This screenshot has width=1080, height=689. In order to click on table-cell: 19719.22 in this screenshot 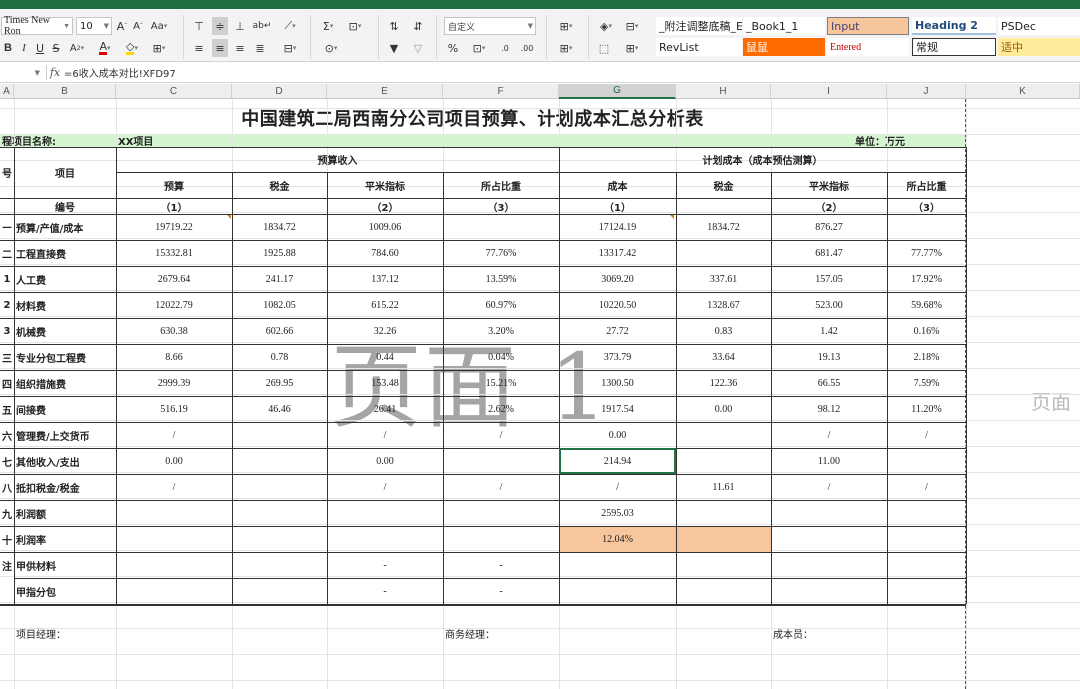, I will do `click(174, 227)`.